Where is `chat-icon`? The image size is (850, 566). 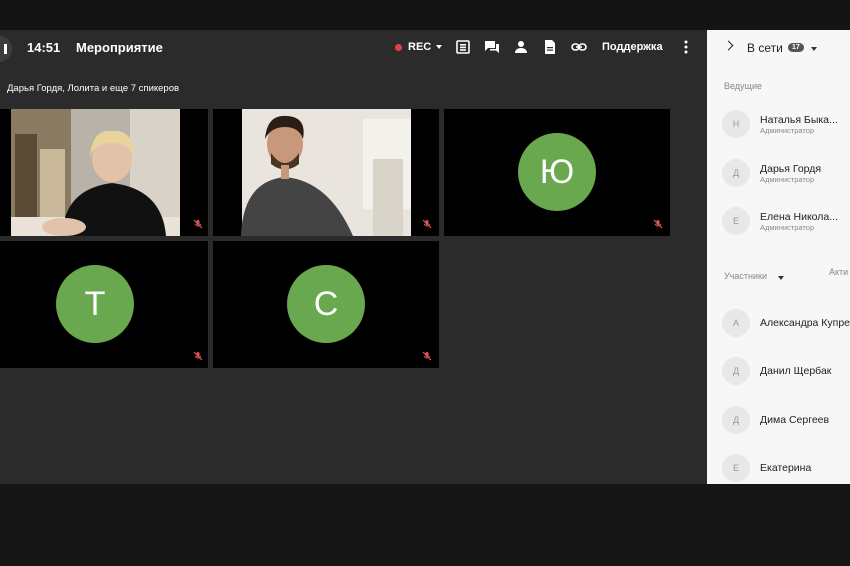
chat-icon is located at coordinates (492, 47).